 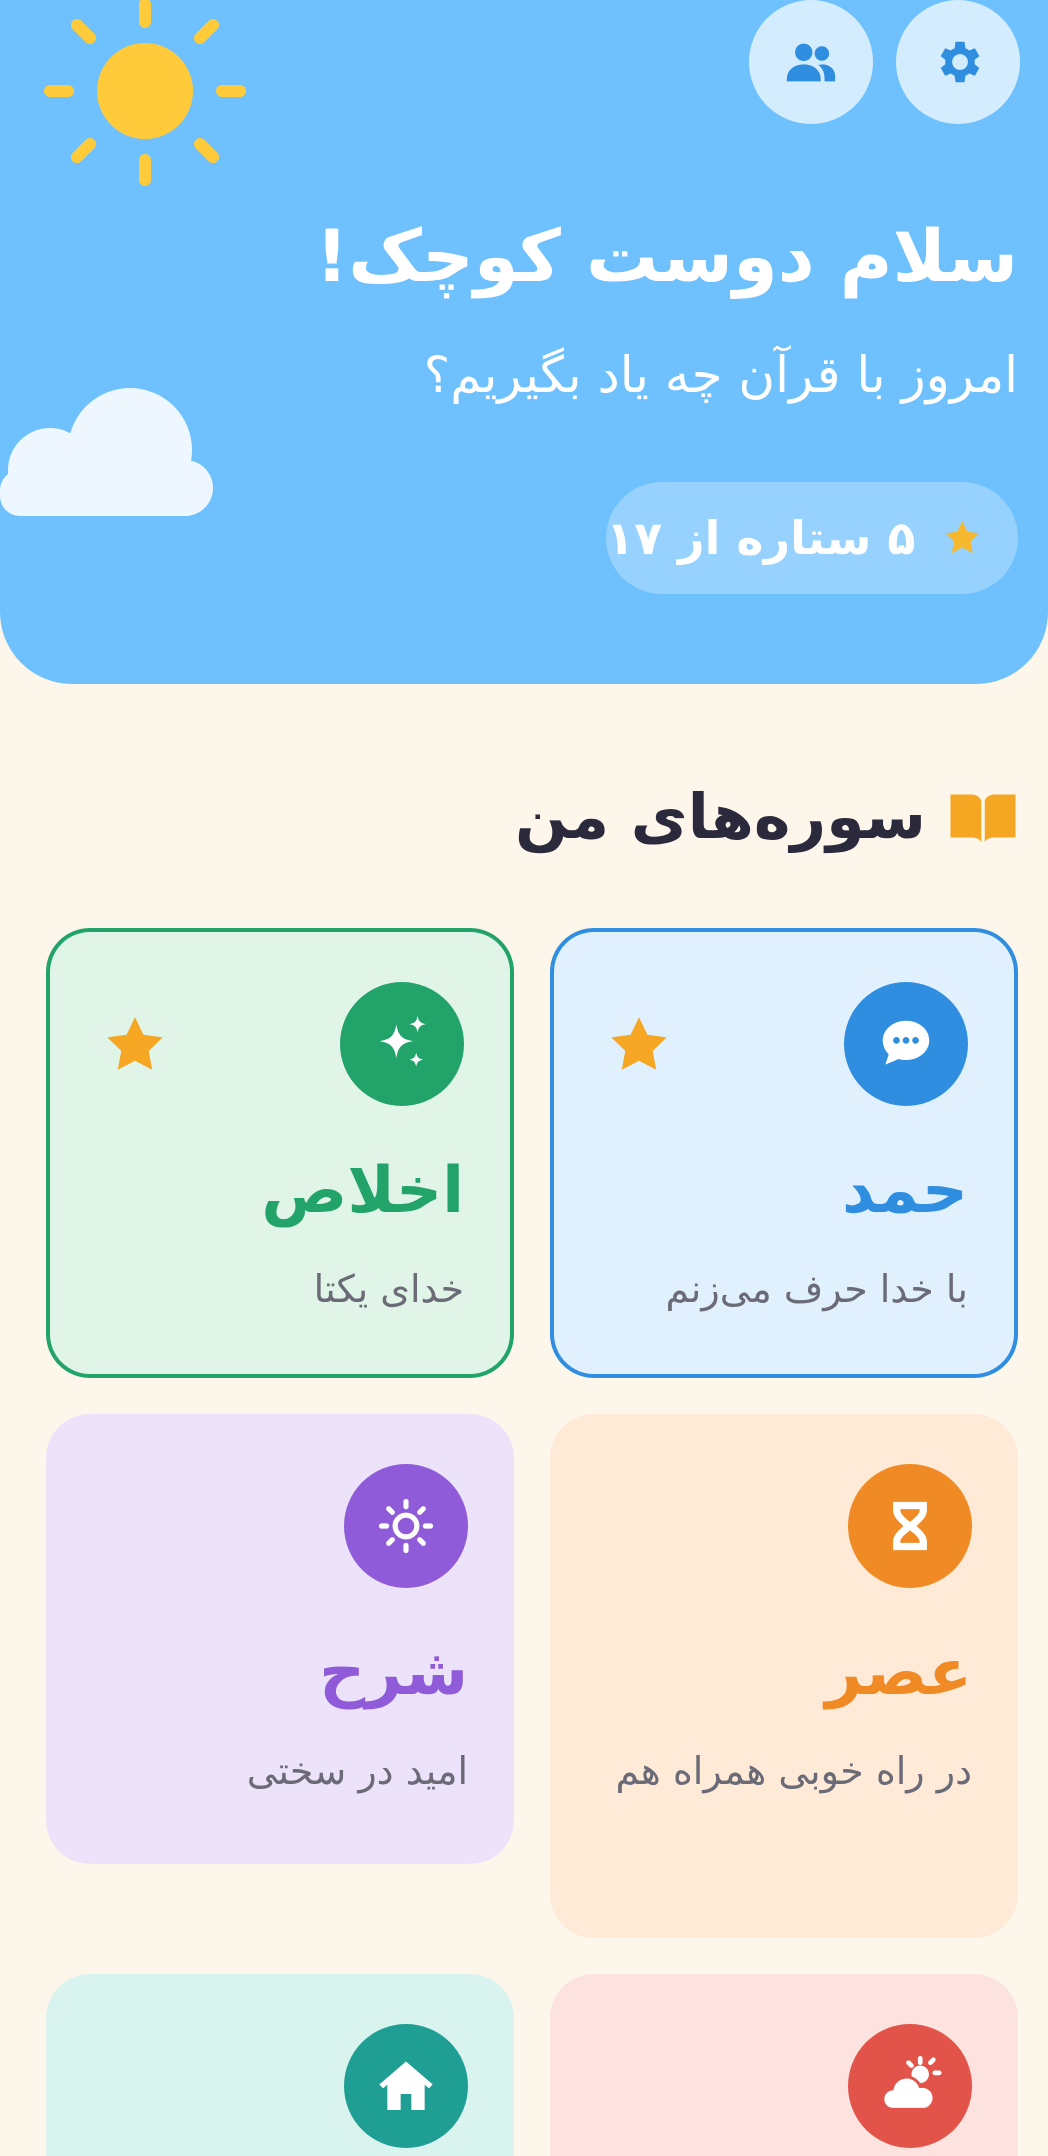 I want to click on sun-decoration-icon, so click(x=145, y=93).